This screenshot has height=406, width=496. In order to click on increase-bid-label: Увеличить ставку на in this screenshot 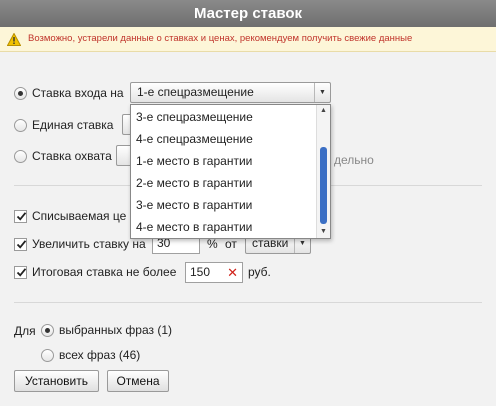, I will do `click(89, 244)`.